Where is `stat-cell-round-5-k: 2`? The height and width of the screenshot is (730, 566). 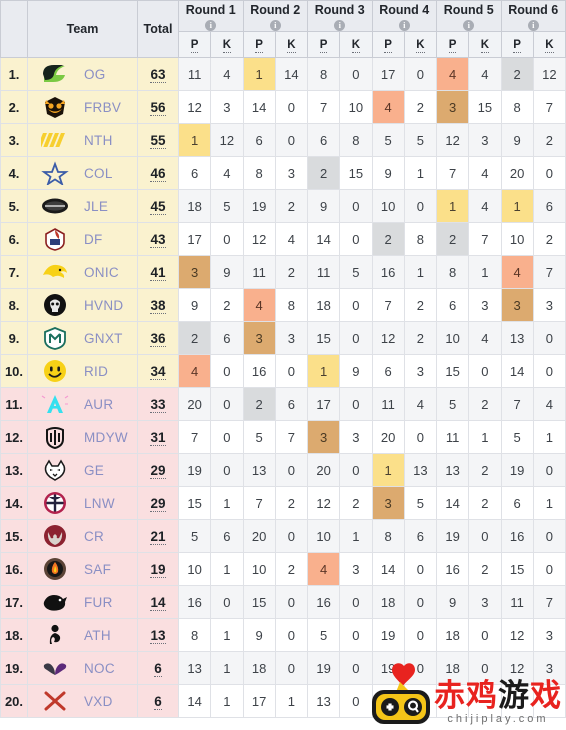 stat-cell-round-5-k: 2 is located at coordinates (485, 470).